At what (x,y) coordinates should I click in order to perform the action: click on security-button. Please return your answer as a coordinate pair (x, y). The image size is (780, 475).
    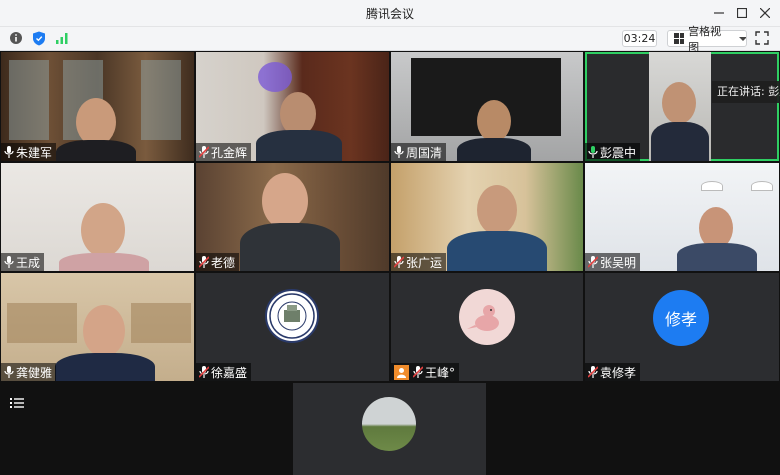
    Looking at the image, I should click on (39, 38).